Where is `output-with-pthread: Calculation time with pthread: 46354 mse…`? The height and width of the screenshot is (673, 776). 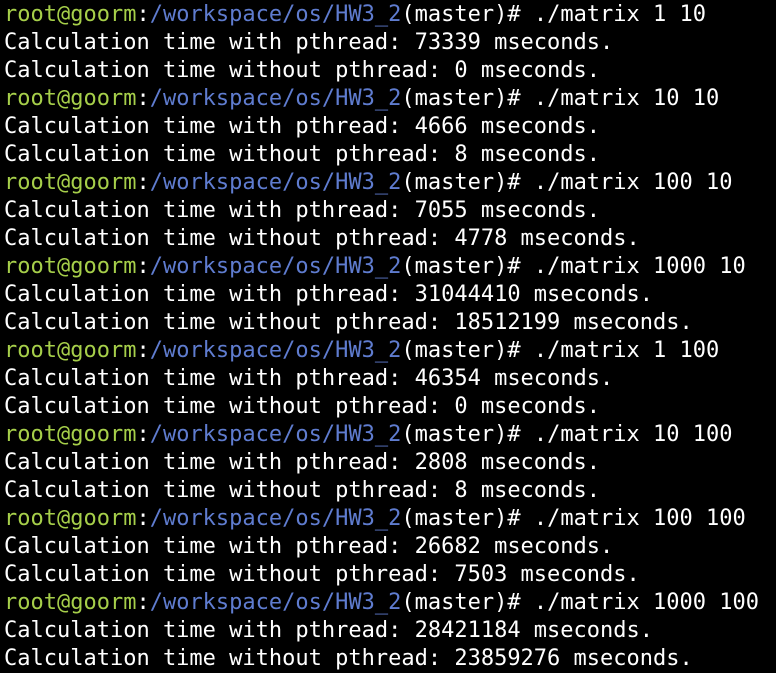 output-with-pthread: Calculation time with pthread: 46354 mse… is located at coordinates (309, 378).